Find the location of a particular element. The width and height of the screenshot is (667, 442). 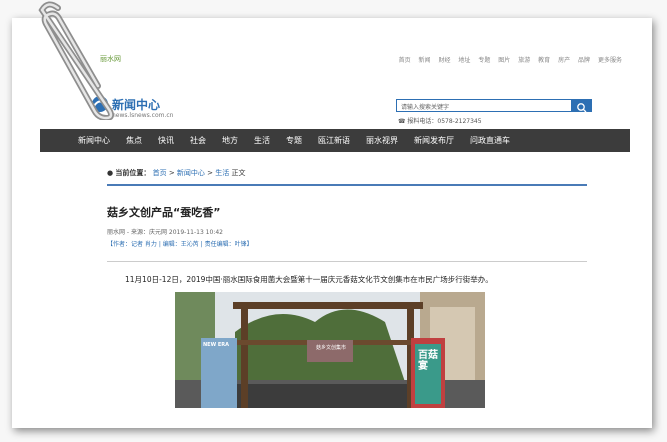

top-bar: 丽水网 首页 新闻 财经 地址 专题 图片 旅游 教育 房产 品牌 更多服务 is located at coordinates (335, 59).